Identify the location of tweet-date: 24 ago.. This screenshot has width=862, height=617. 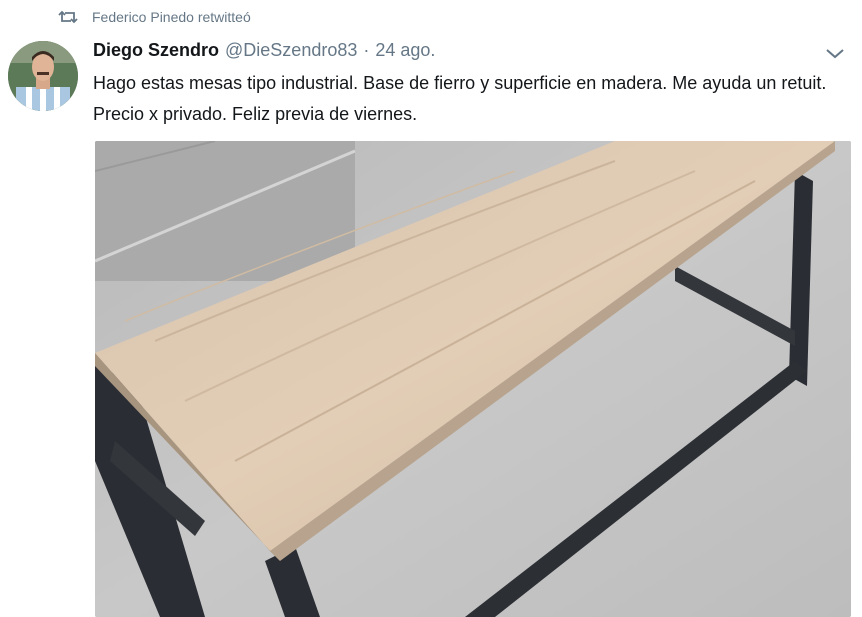
(405, 50).